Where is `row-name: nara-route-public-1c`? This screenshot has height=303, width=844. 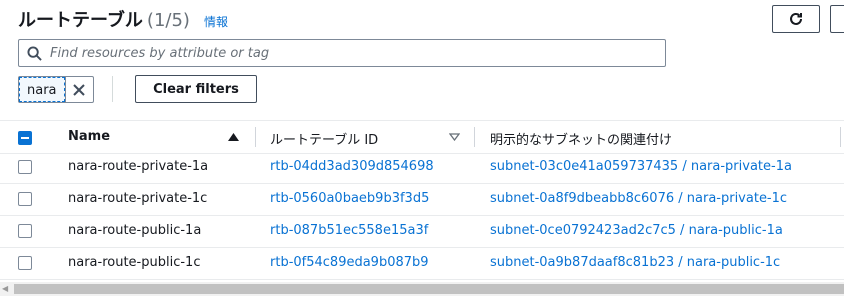
row-name: nara-route-public-1c is located at coordinates (134, 262).